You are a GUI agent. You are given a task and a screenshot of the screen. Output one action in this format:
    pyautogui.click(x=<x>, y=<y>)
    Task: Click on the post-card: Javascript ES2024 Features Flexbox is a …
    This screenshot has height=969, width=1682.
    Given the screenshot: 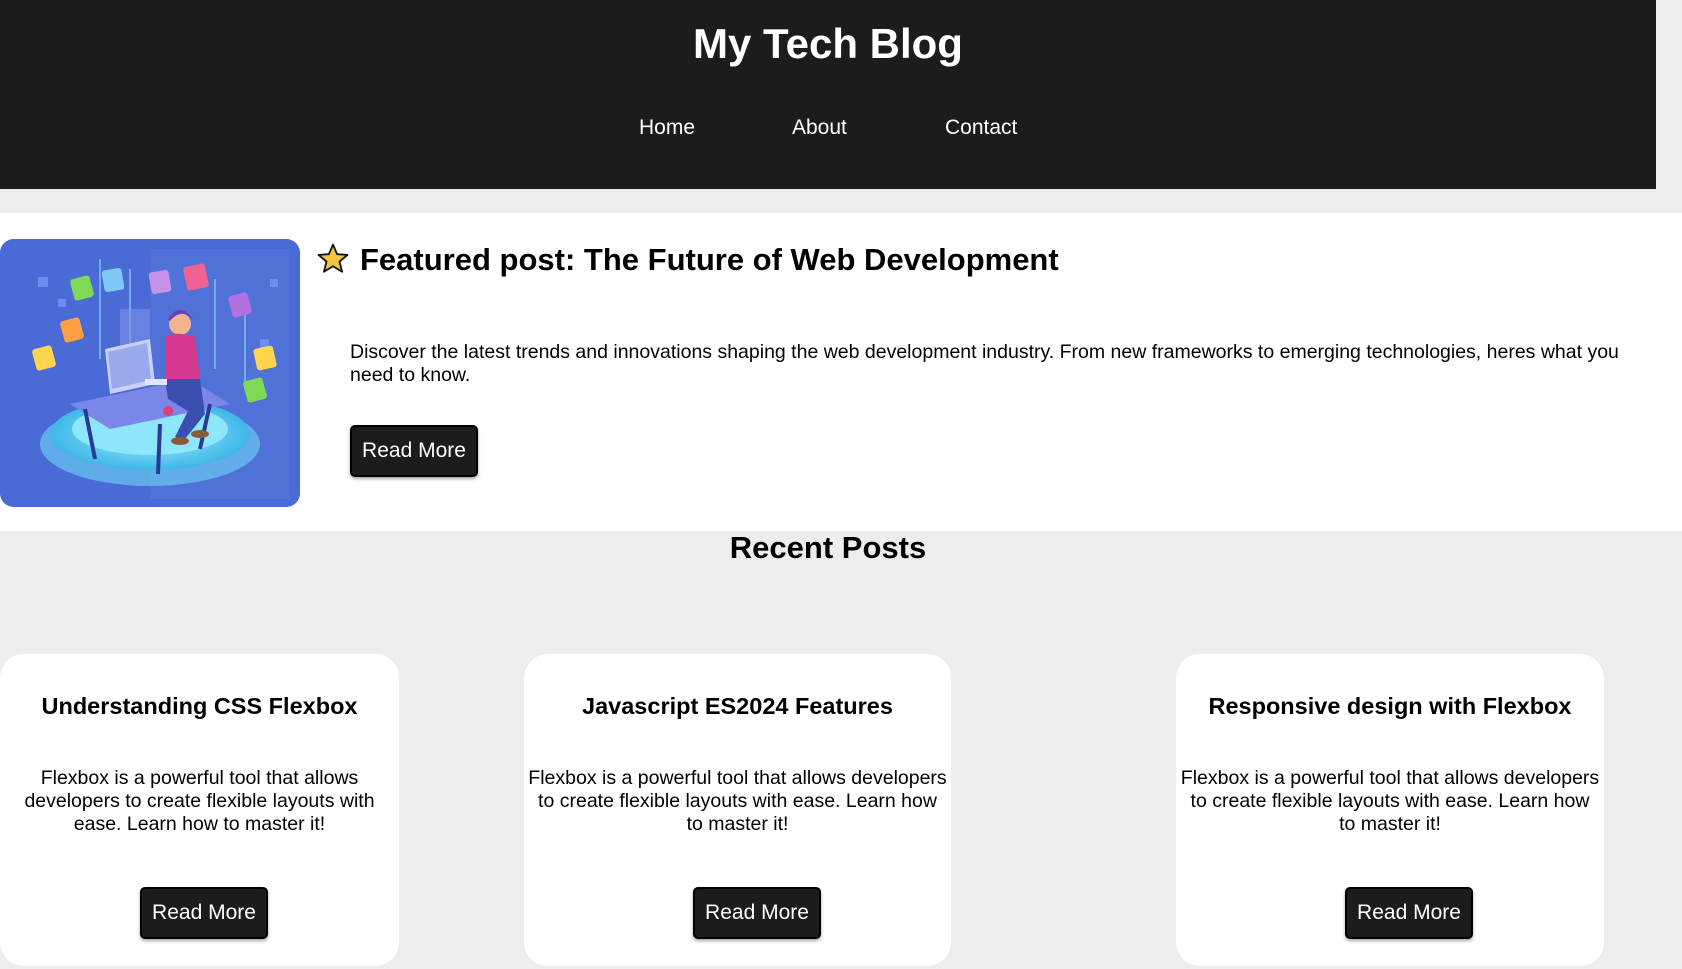 What is the action you would take?
    pyautogui.click(x=737, y=810)
    